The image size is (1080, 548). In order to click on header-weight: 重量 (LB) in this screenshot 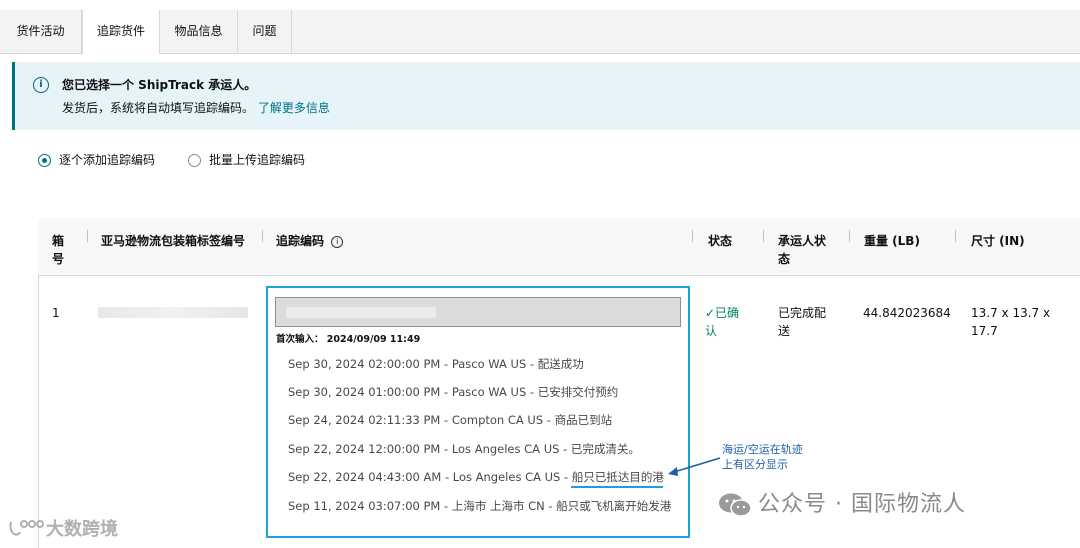, I will do `click(892, 241)`.